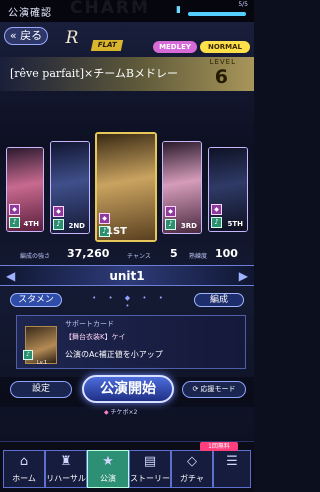 The image size is (320, 492). What do you see at coordinates (124, 412) in the screenshot?
I see `ticket-text: チケボ×2` at bounding box center [124, 412].